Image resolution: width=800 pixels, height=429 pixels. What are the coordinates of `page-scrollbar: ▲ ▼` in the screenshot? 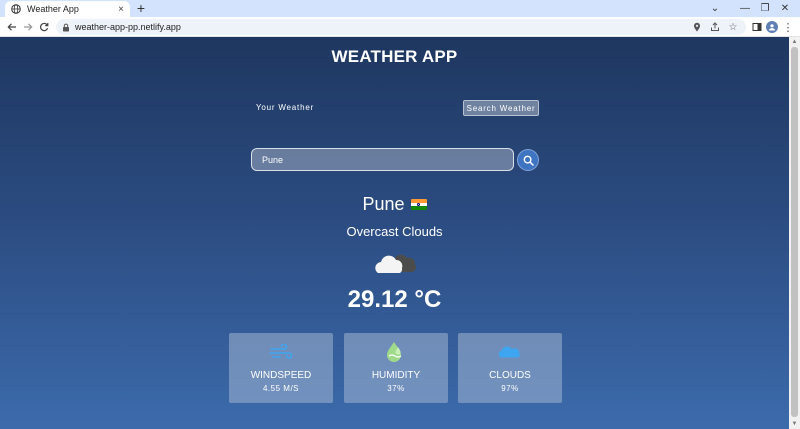 It's located at (794, 233).